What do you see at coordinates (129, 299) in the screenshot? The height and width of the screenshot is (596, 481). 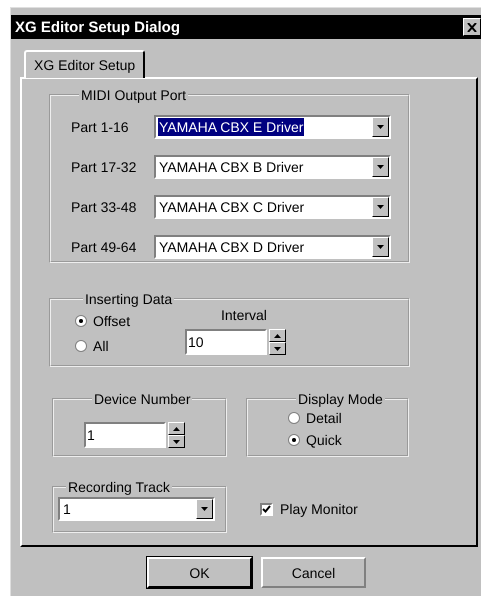 I see `group-label: Inserting Data` at bounding box center [129, 299].